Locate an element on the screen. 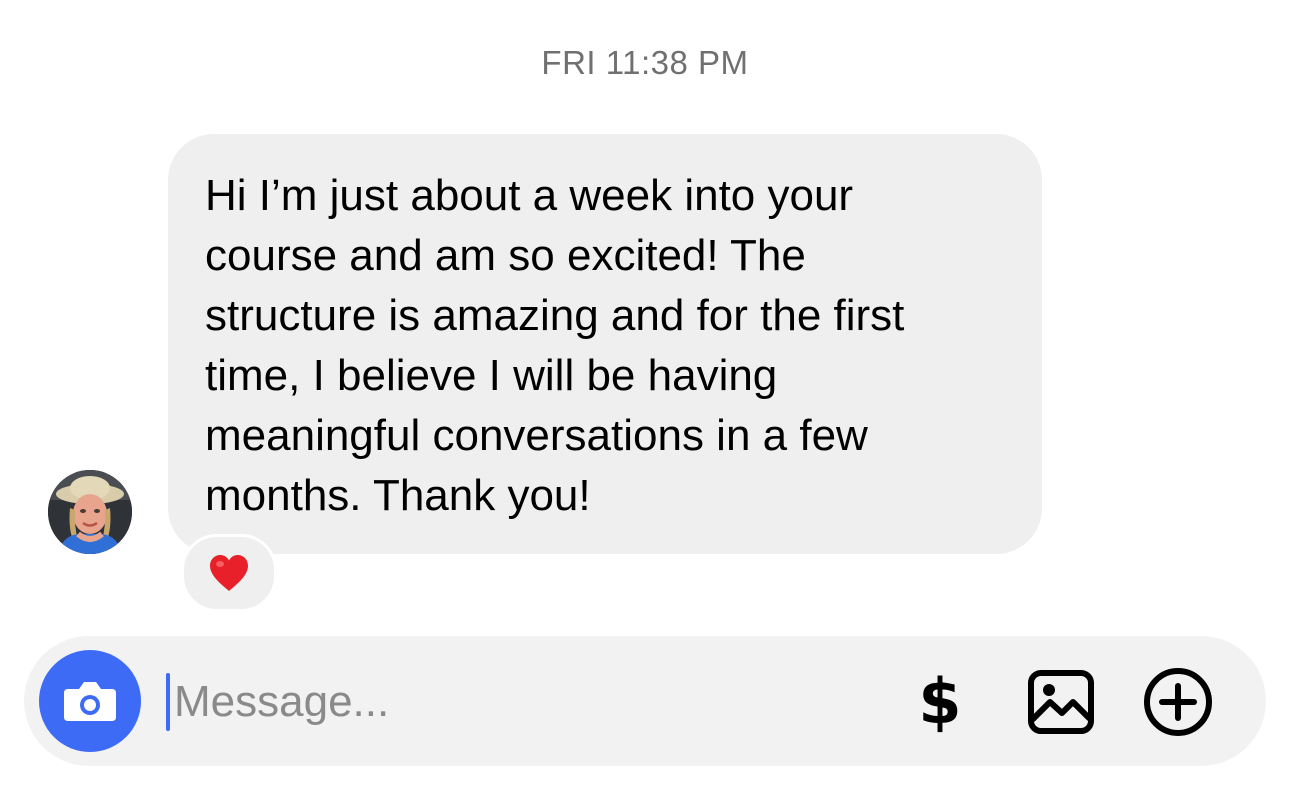 This screenshot has height=788, width=1290. message-input is located at coordinates (454, 702).